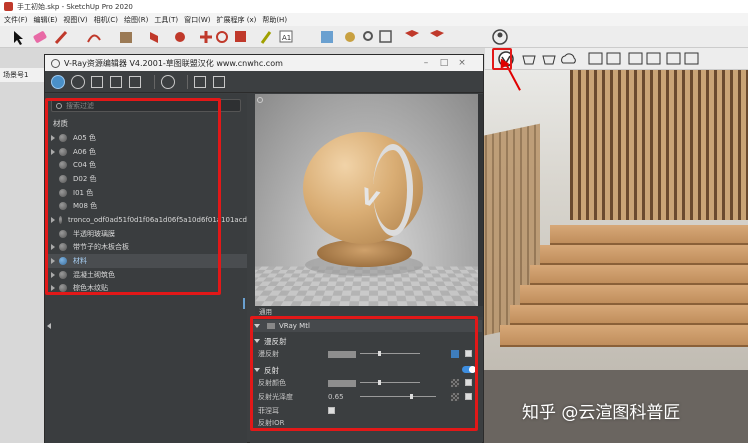 The height and width of the screenshot is (443, 748). What do you see at coordinates (126, 37) in the screenshot?
I see `rectangle-icon` at bounding box center [126, 37].